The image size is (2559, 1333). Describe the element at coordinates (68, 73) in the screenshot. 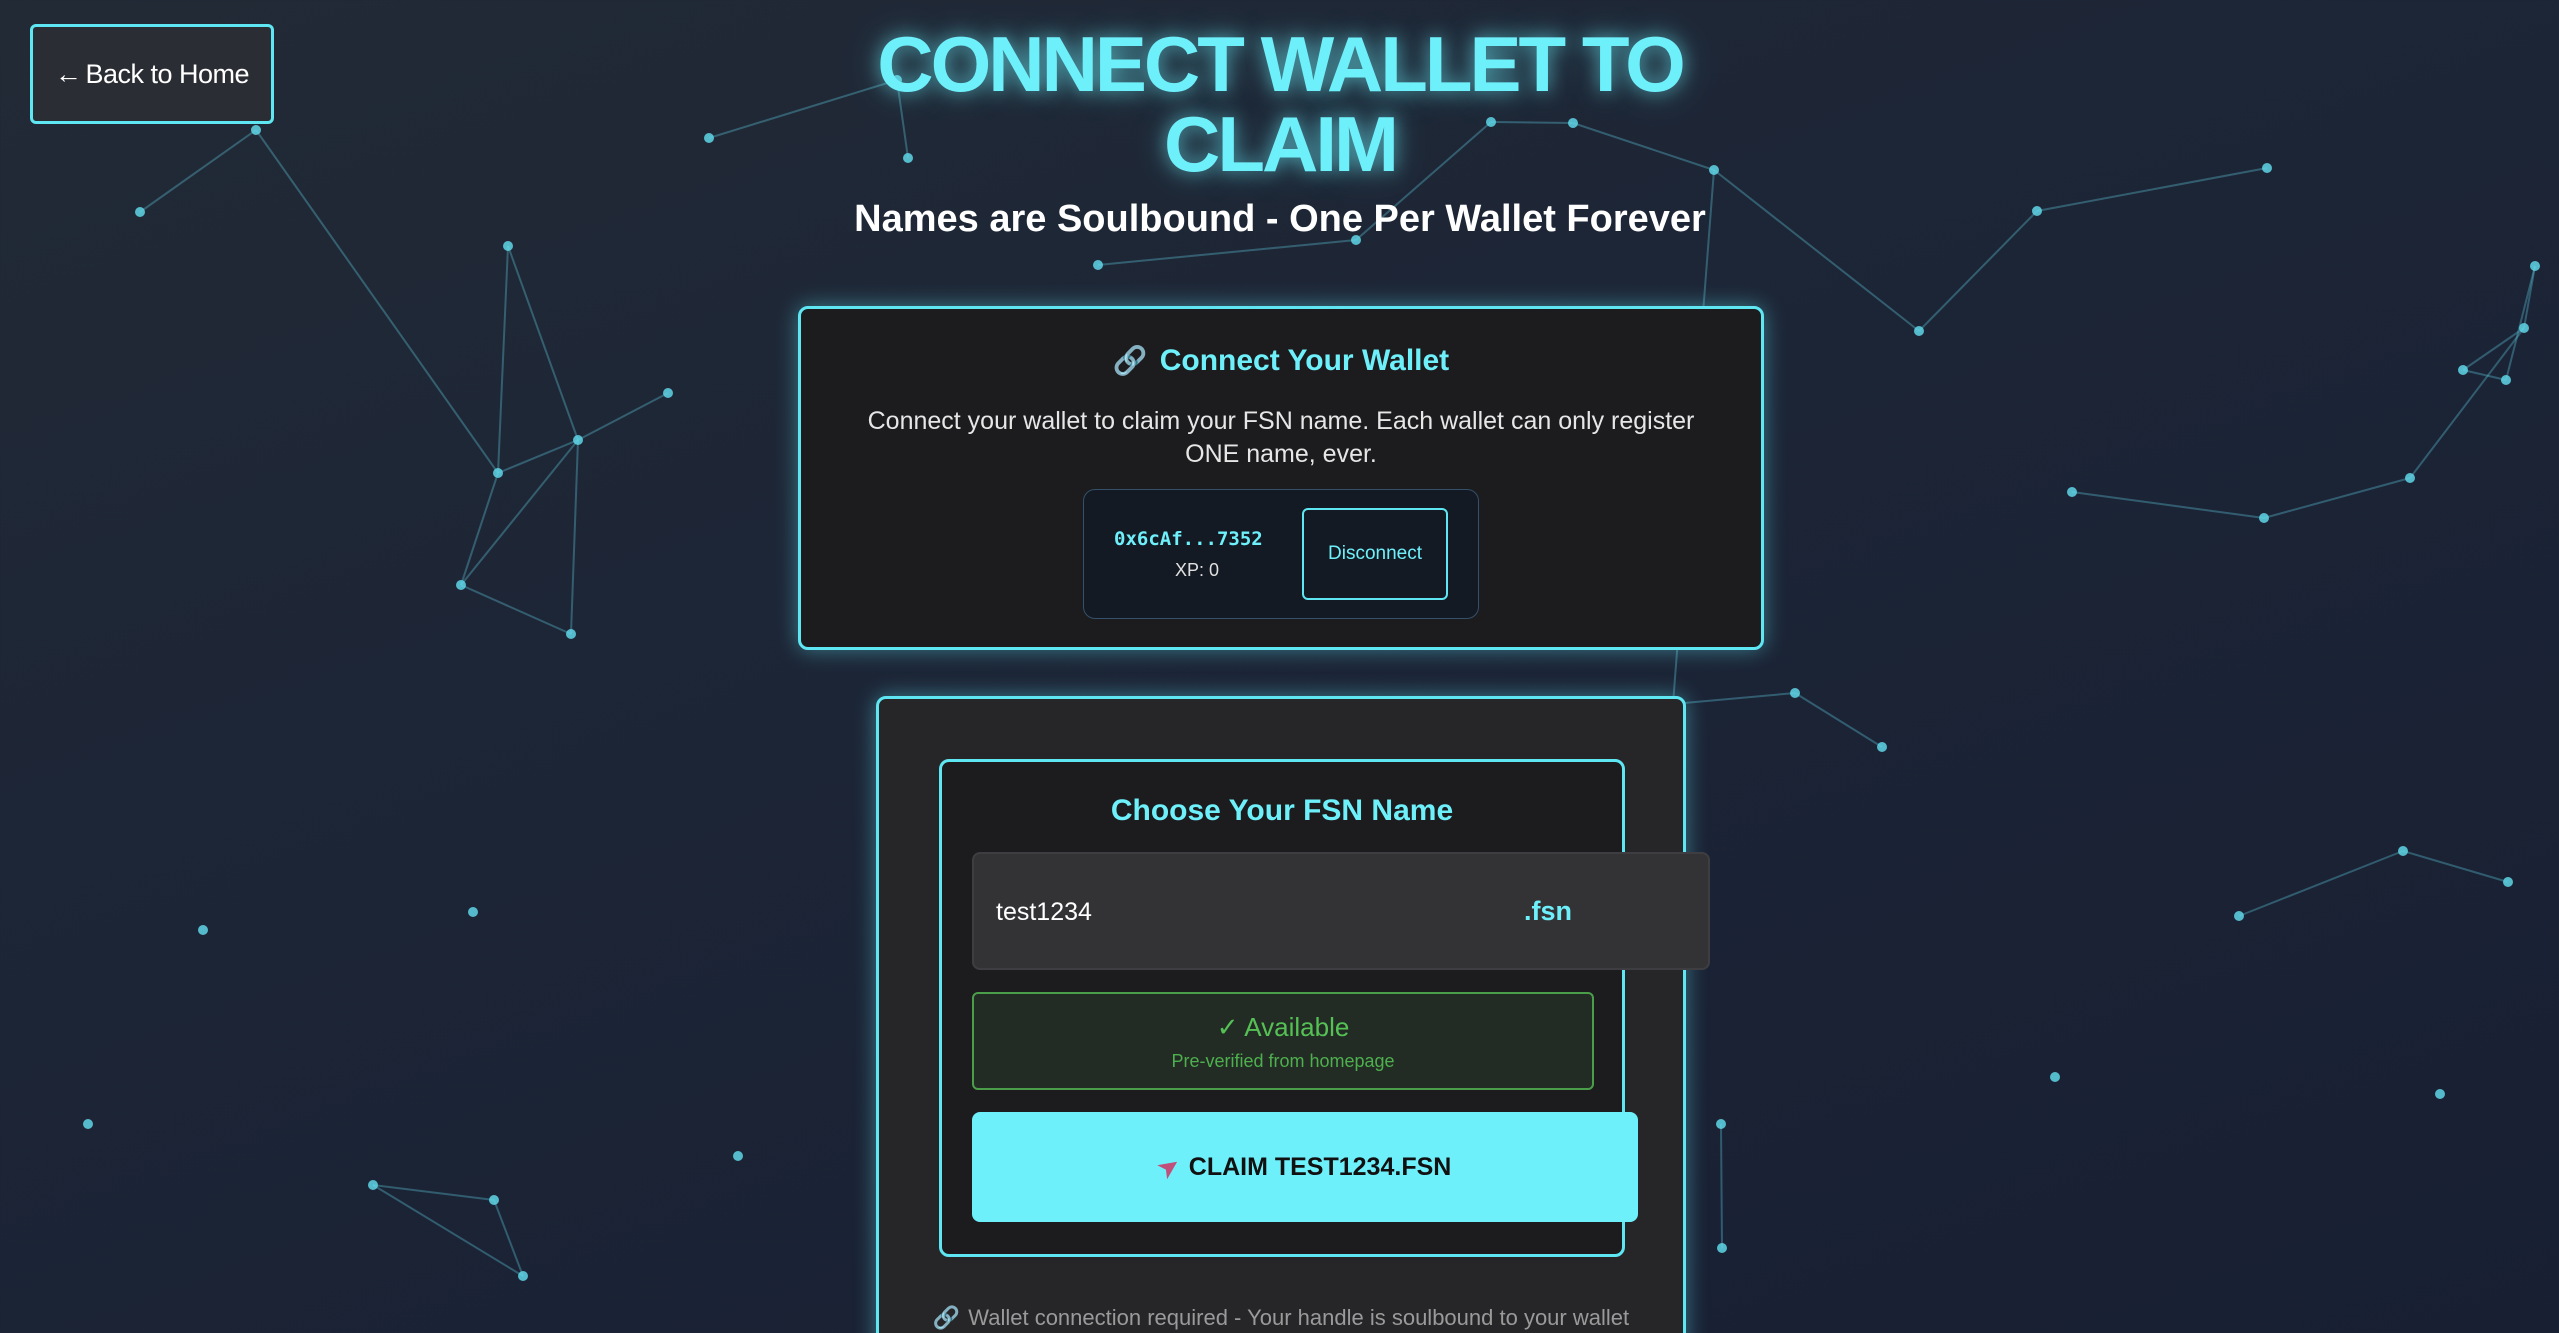

I see `arrow-left-icon: ←` at that location.